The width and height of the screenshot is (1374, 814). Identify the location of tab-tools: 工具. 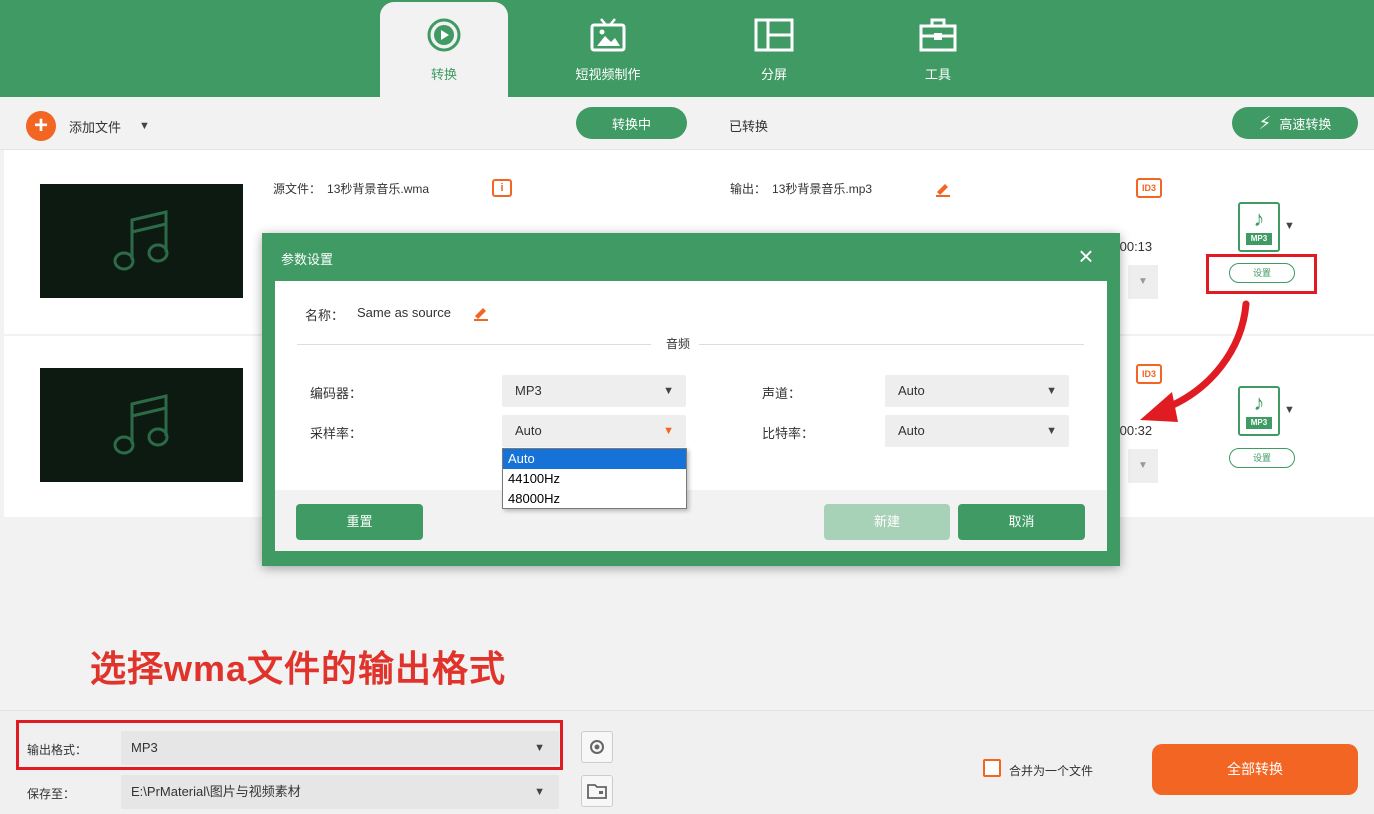
(938, 49).